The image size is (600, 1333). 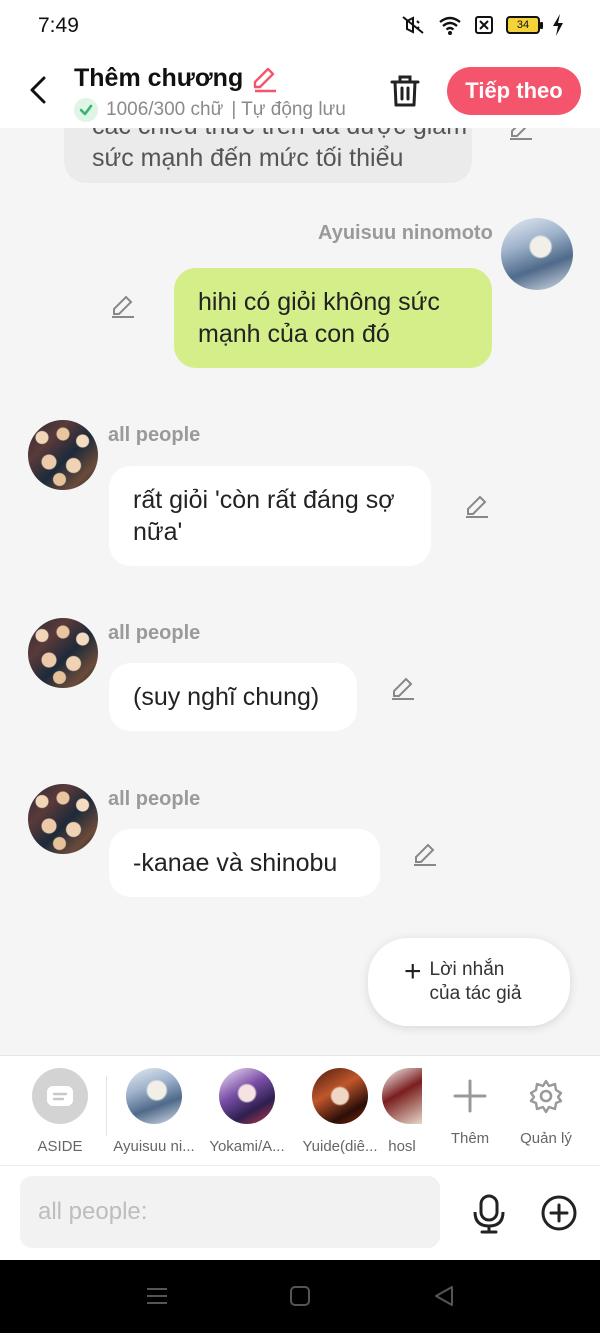 What do you see at coordinates (475, 993) in the screenshot?
I see `author-note-line2: của tác giả` at bounding box center [475, 993].